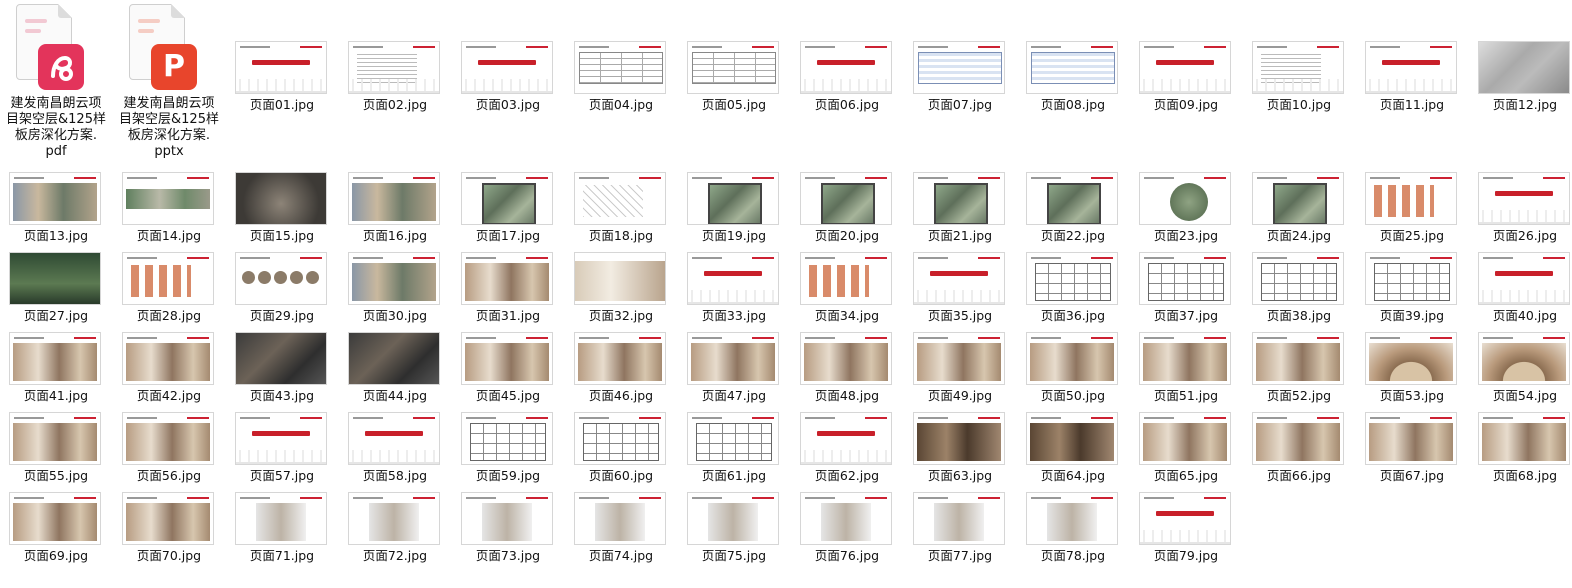  What do you see at coordinates (56, 529) in the screenshot?
I see `thumbnail-item: 页面69.jpg` at bounding box center [56, 529].